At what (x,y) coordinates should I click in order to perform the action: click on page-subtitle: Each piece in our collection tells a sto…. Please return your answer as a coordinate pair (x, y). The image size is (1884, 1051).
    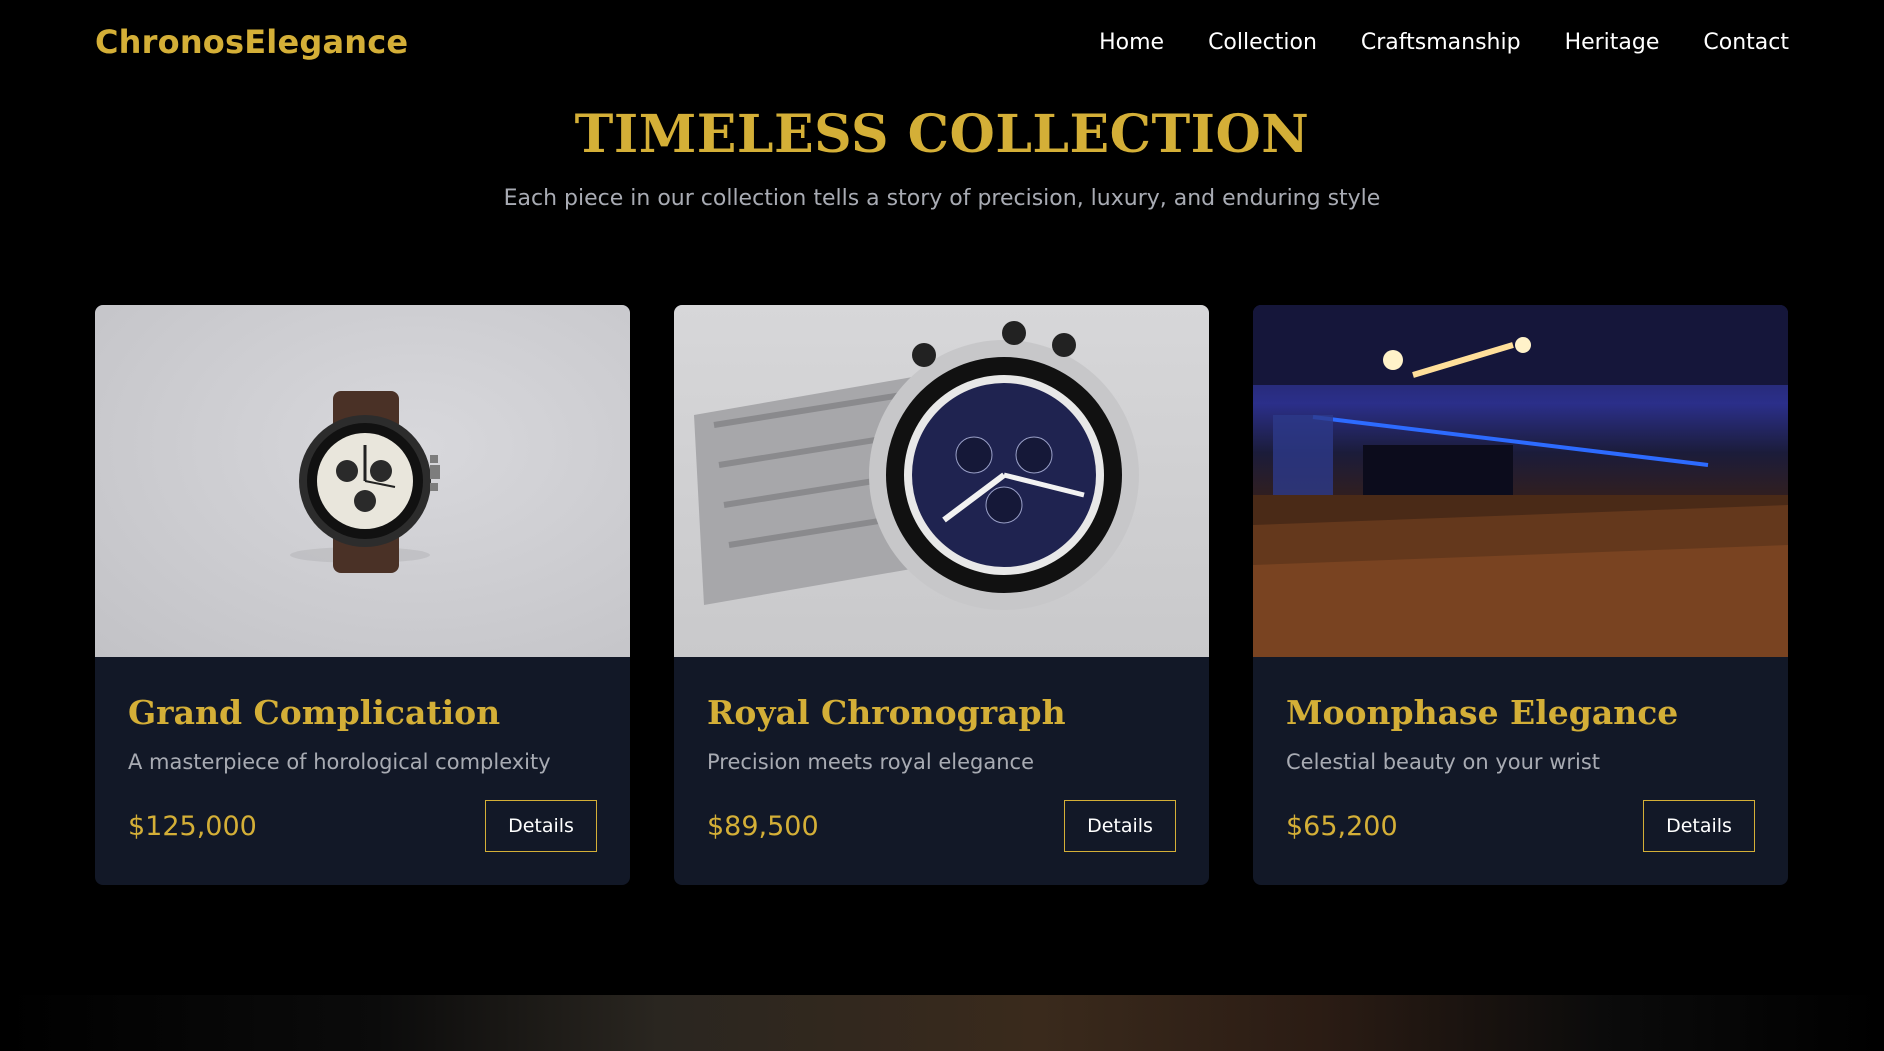
    Looking at the image, I should click on (942, 198).